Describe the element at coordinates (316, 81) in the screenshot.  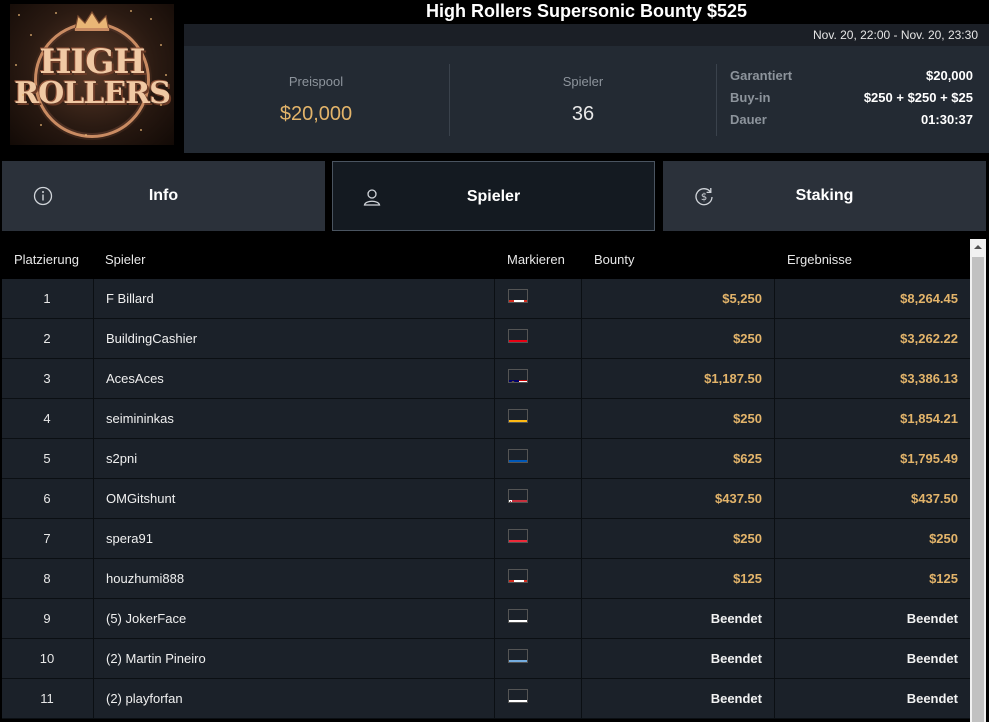
I see `prize-pool-label: Preispool` at that location.